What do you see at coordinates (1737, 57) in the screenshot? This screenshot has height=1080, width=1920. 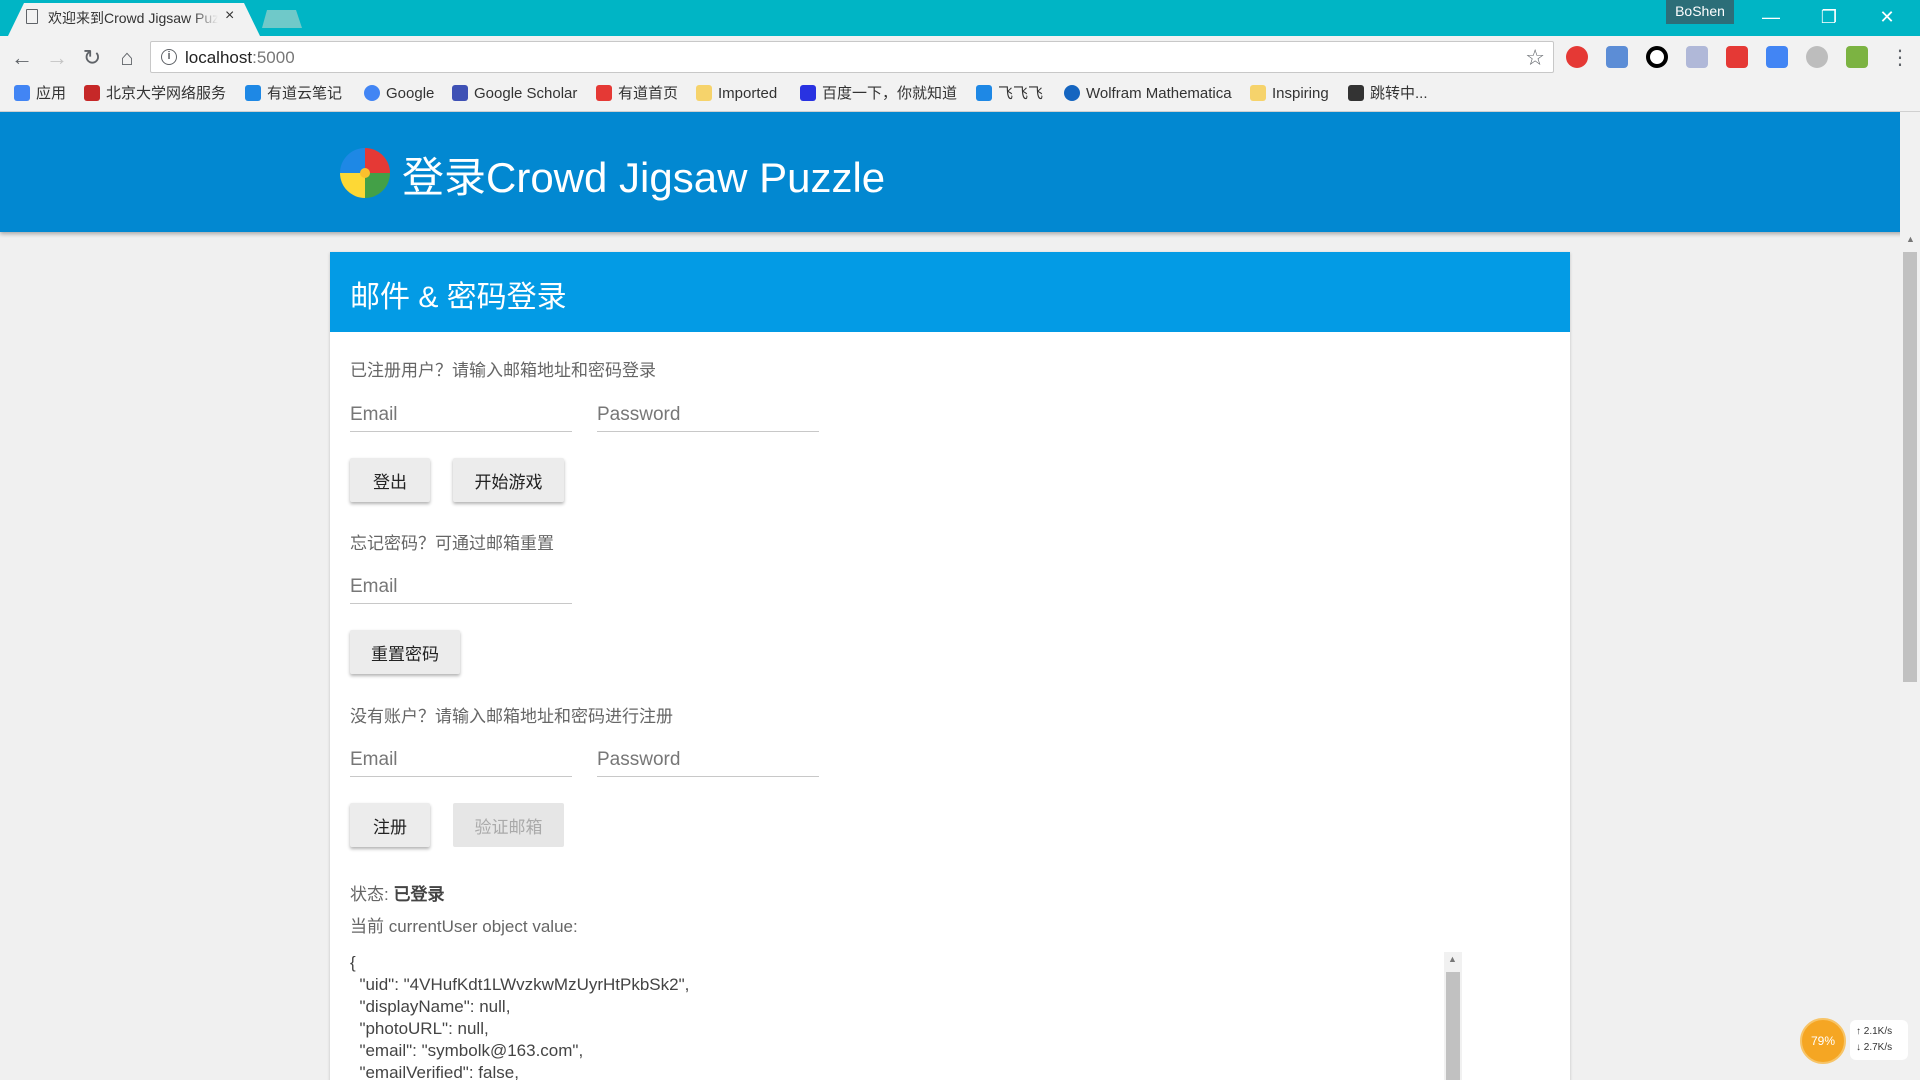 I see `extension-red-icon` at bounding box center [1737, 57].